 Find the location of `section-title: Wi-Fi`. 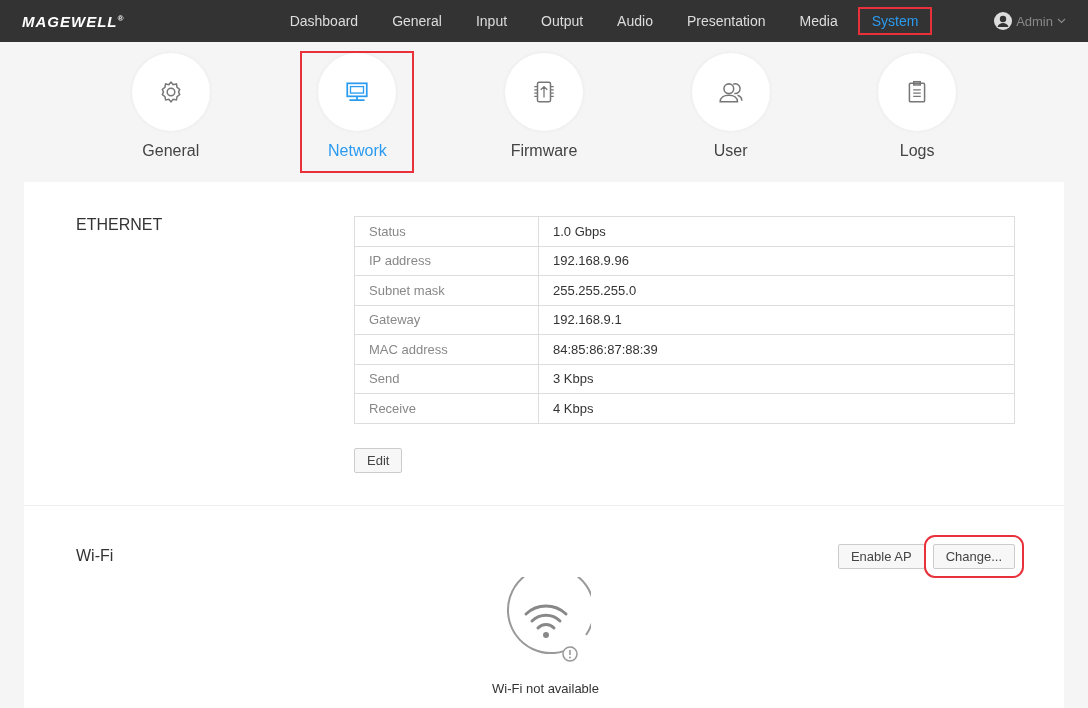

section-title: Wi-Fi is located at coordinates (95, 556).